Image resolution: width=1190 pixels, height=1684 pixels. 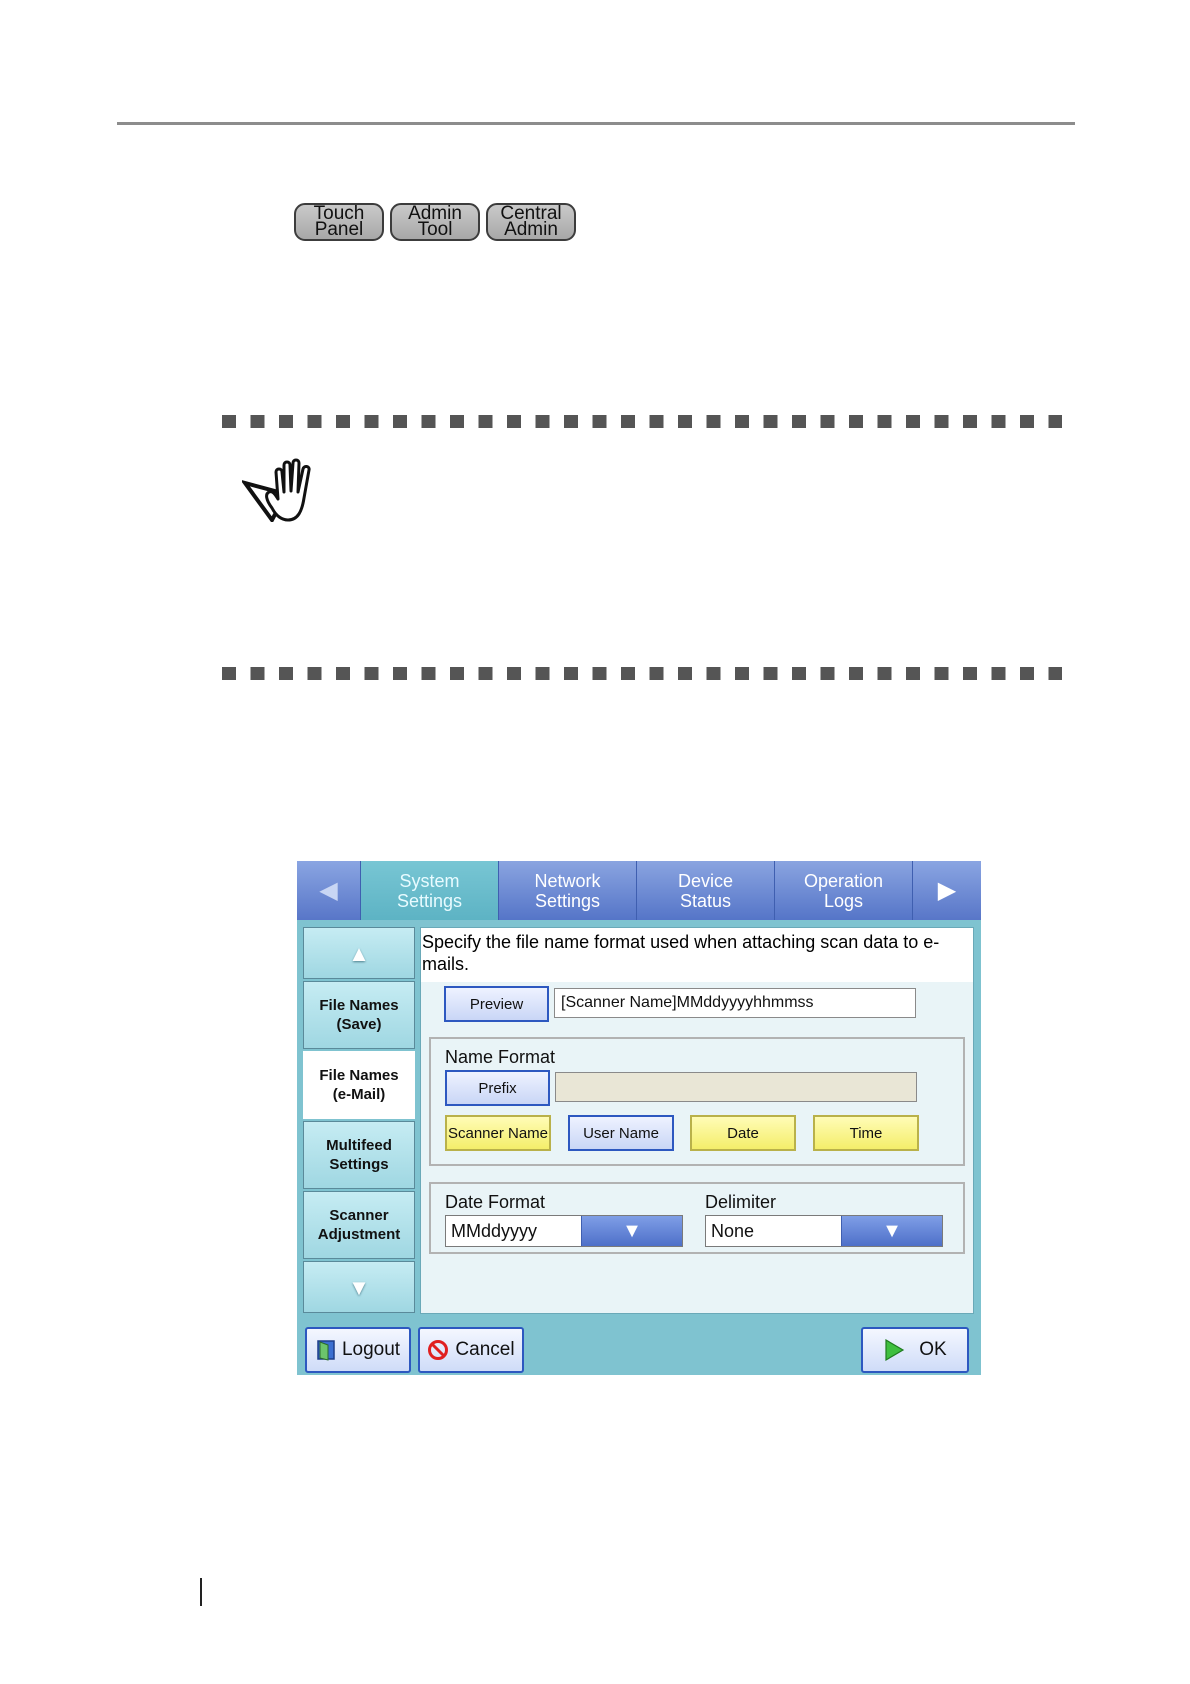 I want to click on applicable-tools-badges: Touch Panel Admin Tool Central Admin, so click(x=435, y=222).